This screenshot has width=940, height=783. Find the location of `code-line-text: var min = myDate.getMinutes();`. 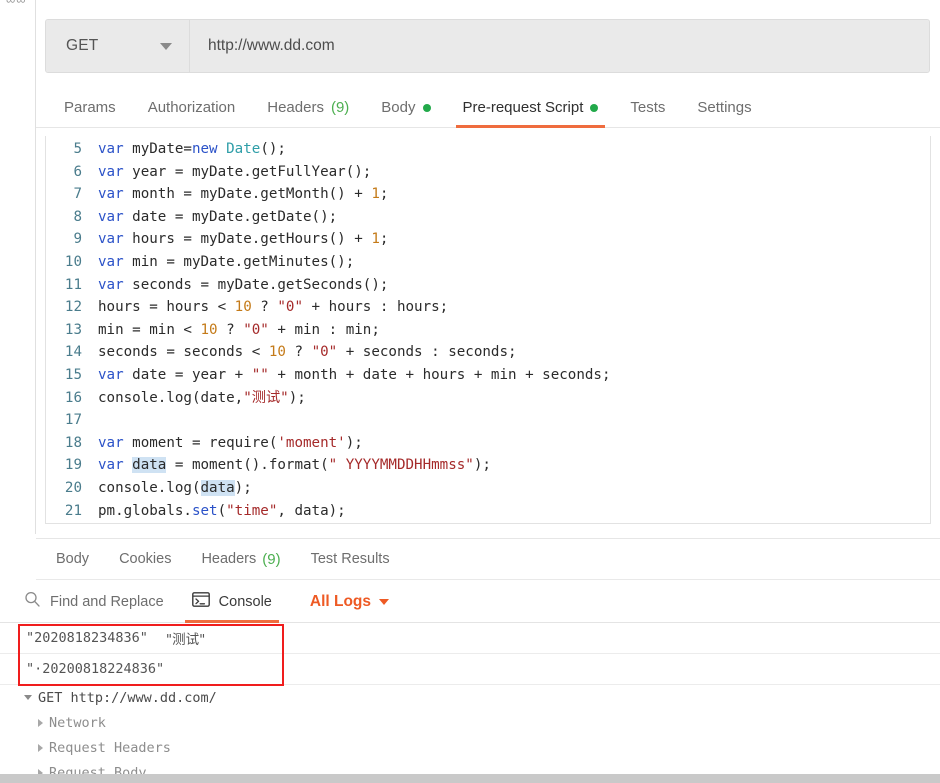

code-line-text: var min = myDate.getMinutes(); is located at coordinates (226, 262).